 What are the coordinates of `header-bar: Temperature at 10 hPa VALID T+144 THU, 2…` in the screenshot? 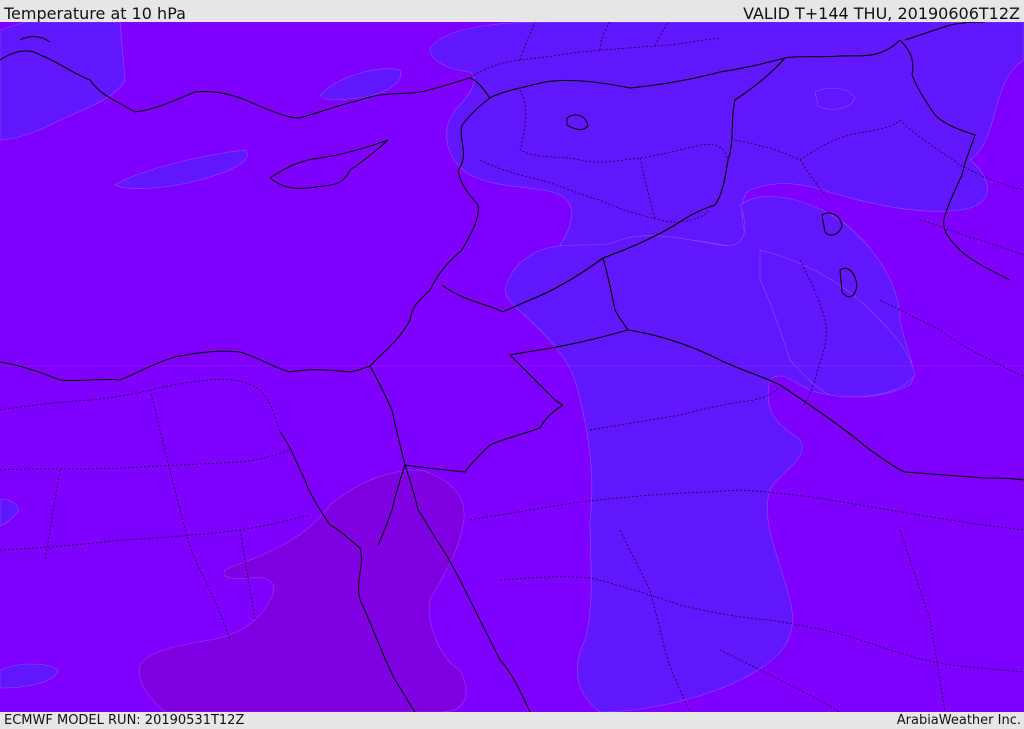 It's located at (512, 11).